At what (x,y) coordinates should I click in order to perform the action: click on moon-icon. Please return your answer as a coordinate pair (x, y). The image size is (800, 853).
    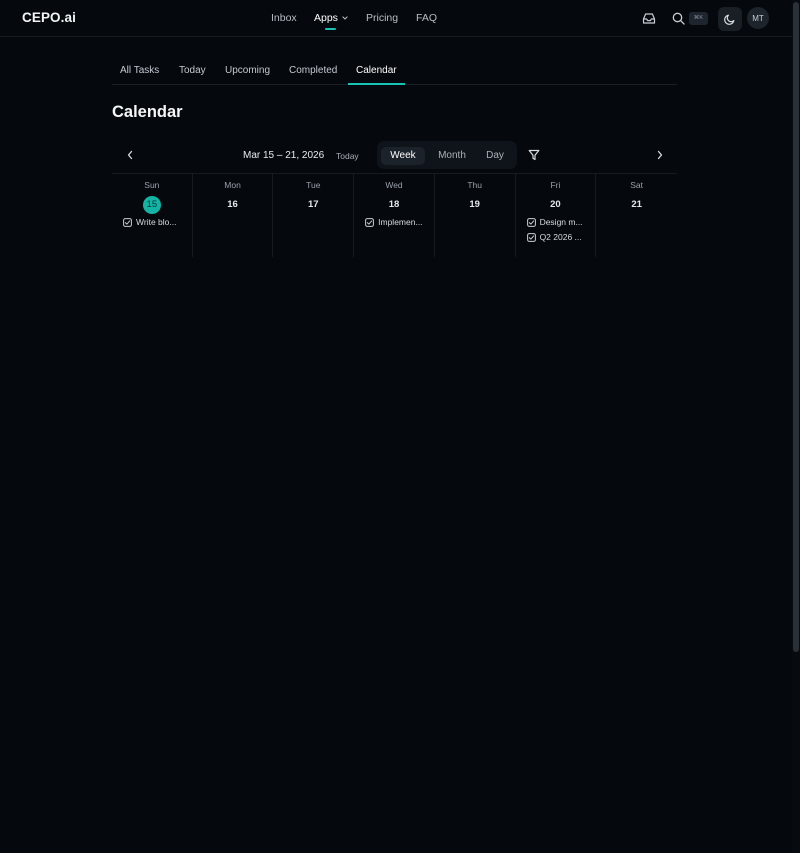
    Looking at the image, I should click on (729, 19).